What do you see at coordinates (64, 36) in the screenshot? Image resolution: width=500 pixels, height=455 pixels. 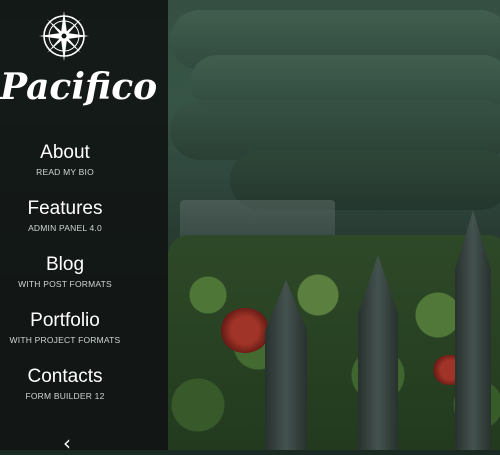 I see `compass-rose-icon` at bounding box center [64, 36].